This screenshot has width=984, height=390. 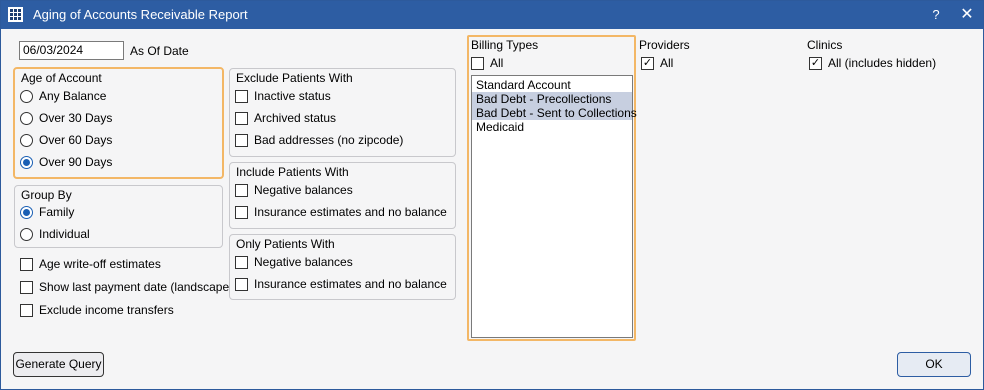 I want to click on checkbox-label: Show last payment date (landscape), so click(x=136, y=287).